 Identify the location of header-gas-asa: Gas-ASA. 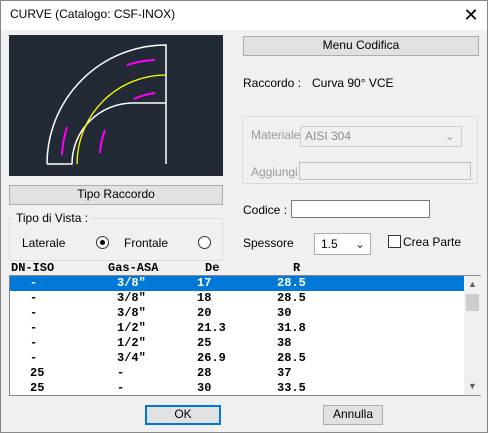
(133, 268).